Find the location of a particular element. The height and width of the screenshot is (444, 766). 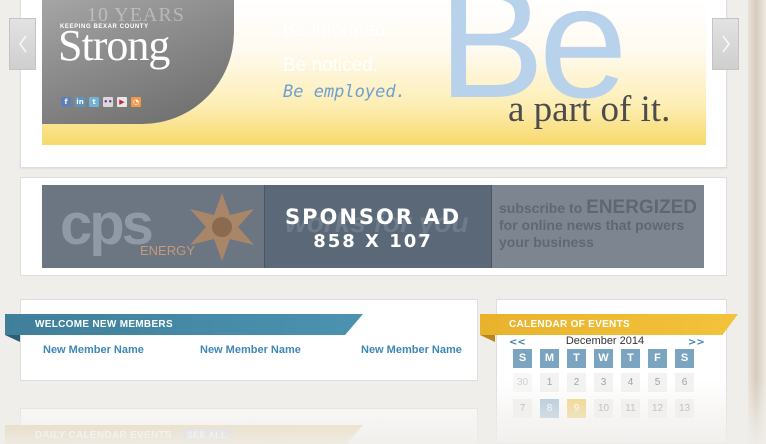

rss-icon: ◔ is located at coordinates (136, 102).